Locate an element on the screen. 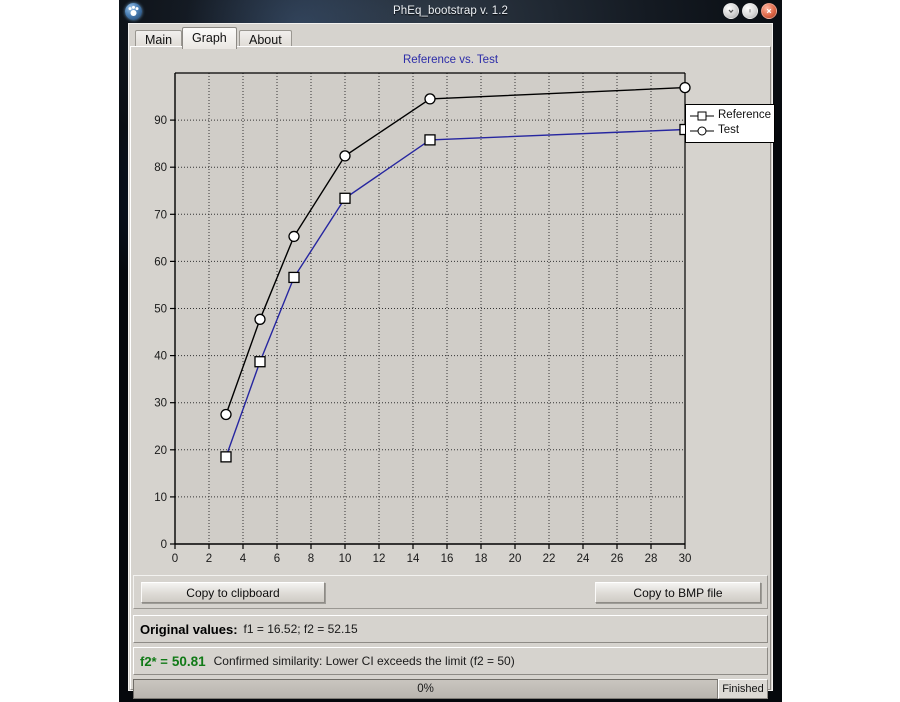 The height and width of the screenshot is (702, 900). svg-text: 4 is located at coordinates (243, 559).